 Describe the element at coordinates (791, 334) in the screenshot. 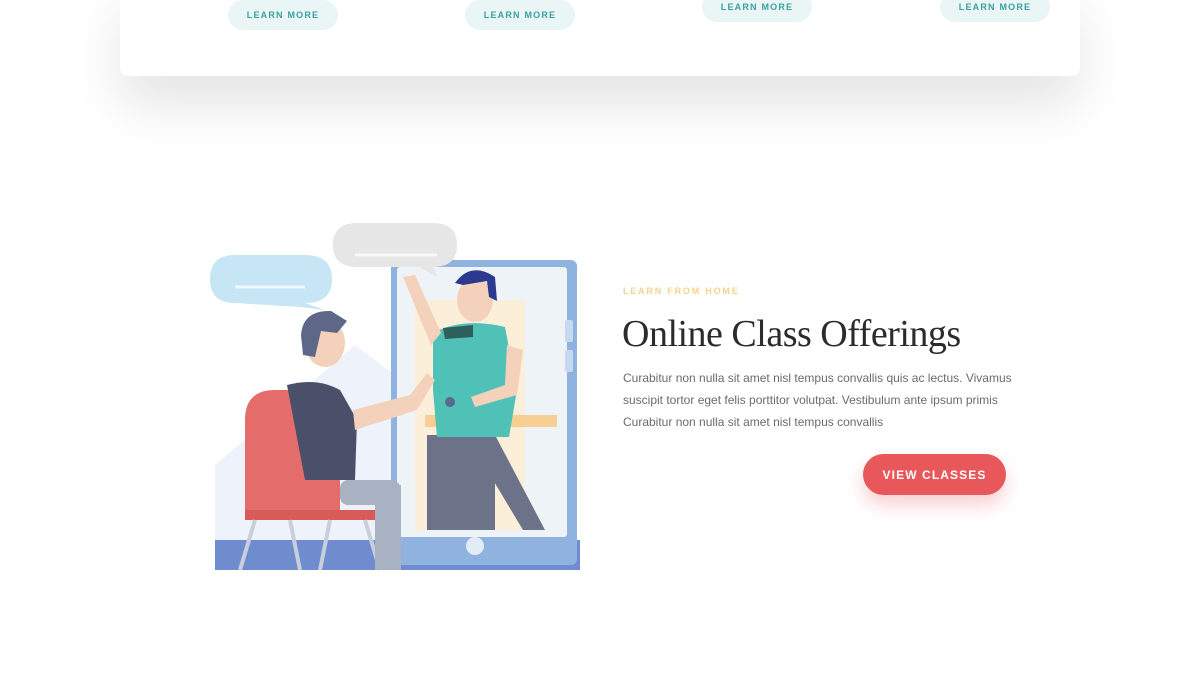

I see `section-title: Online Class Offerings` at that location.